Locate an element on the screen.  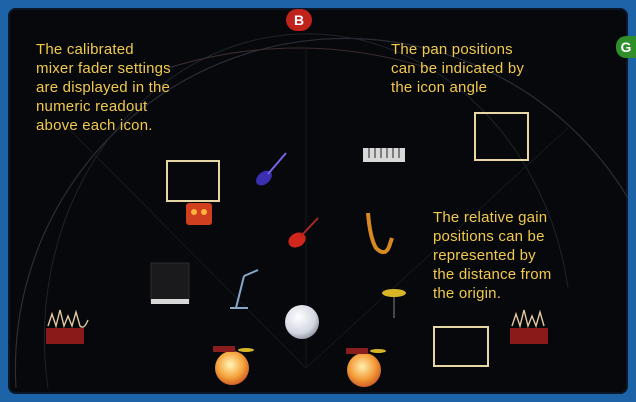
right-marker-label: G is located at coordinates (626, 47).